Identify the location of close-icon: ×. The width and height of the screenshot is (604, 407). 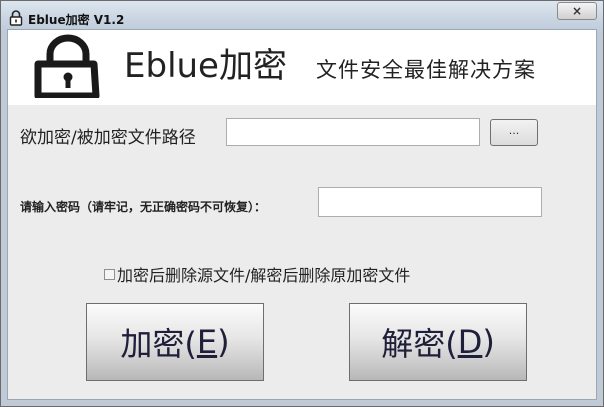
(577, 11).